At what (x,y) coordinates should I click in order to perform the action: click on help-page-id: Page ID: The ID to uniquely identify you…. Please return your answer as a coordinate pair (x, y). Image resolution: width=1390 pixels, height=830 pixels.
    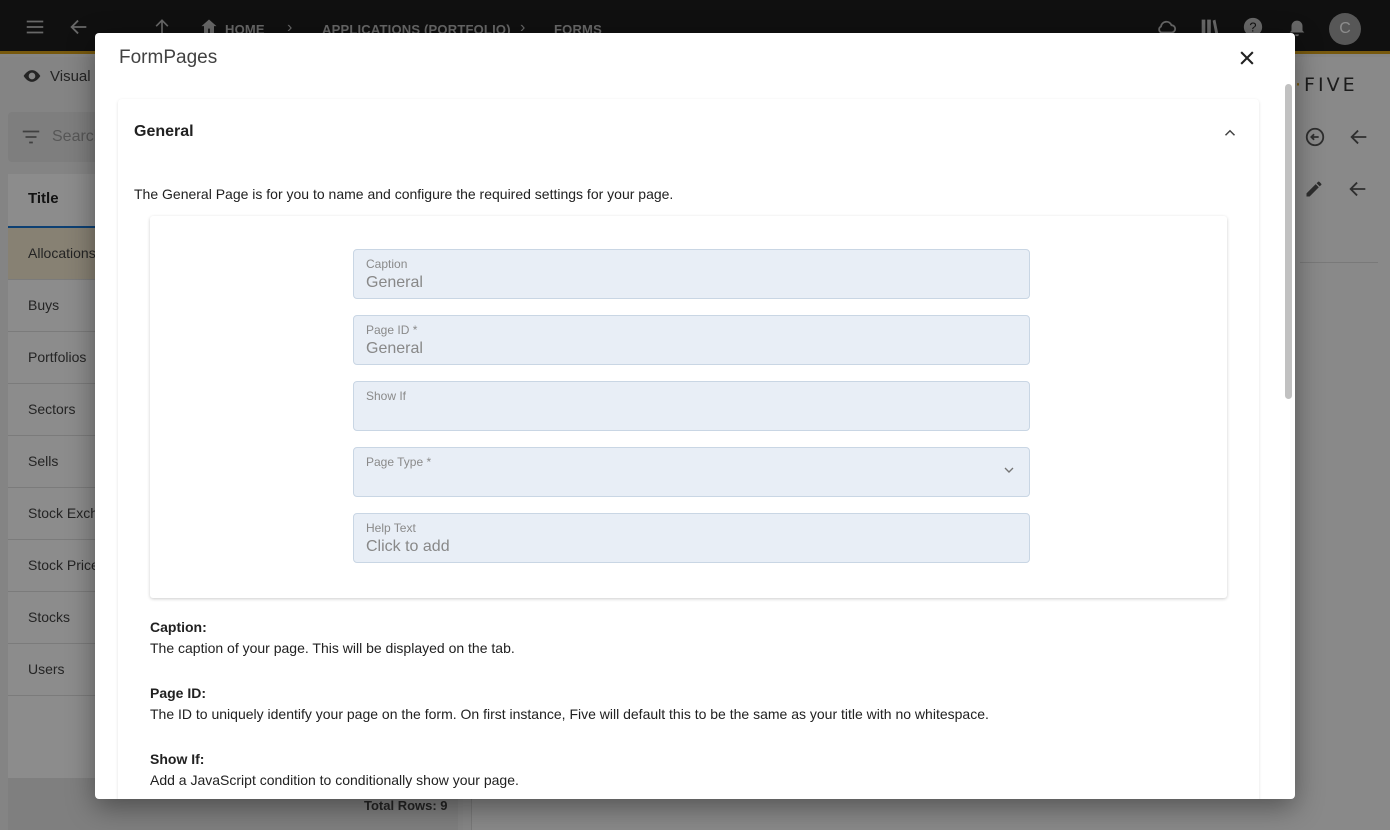
    Looking at the image, I should click on (569, 704).